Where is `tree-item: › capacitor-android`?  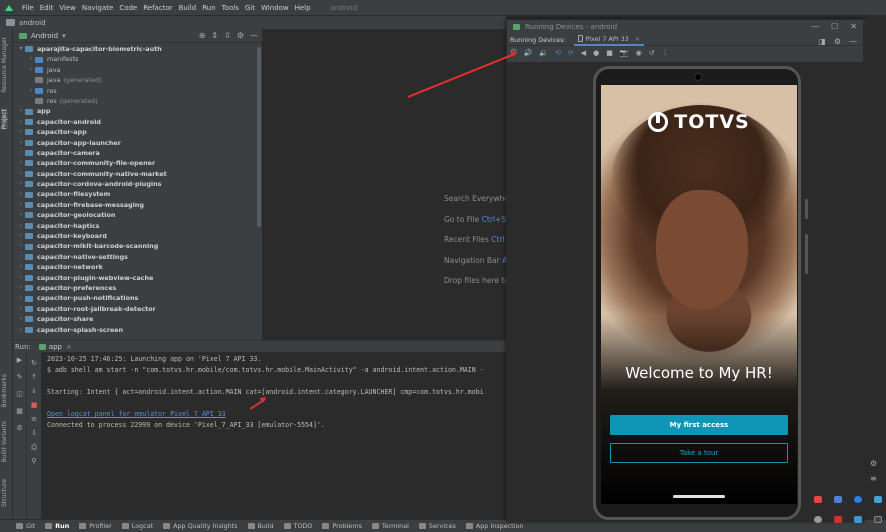 tree-item: › capacitor-android is located at coordinates (137, 122).